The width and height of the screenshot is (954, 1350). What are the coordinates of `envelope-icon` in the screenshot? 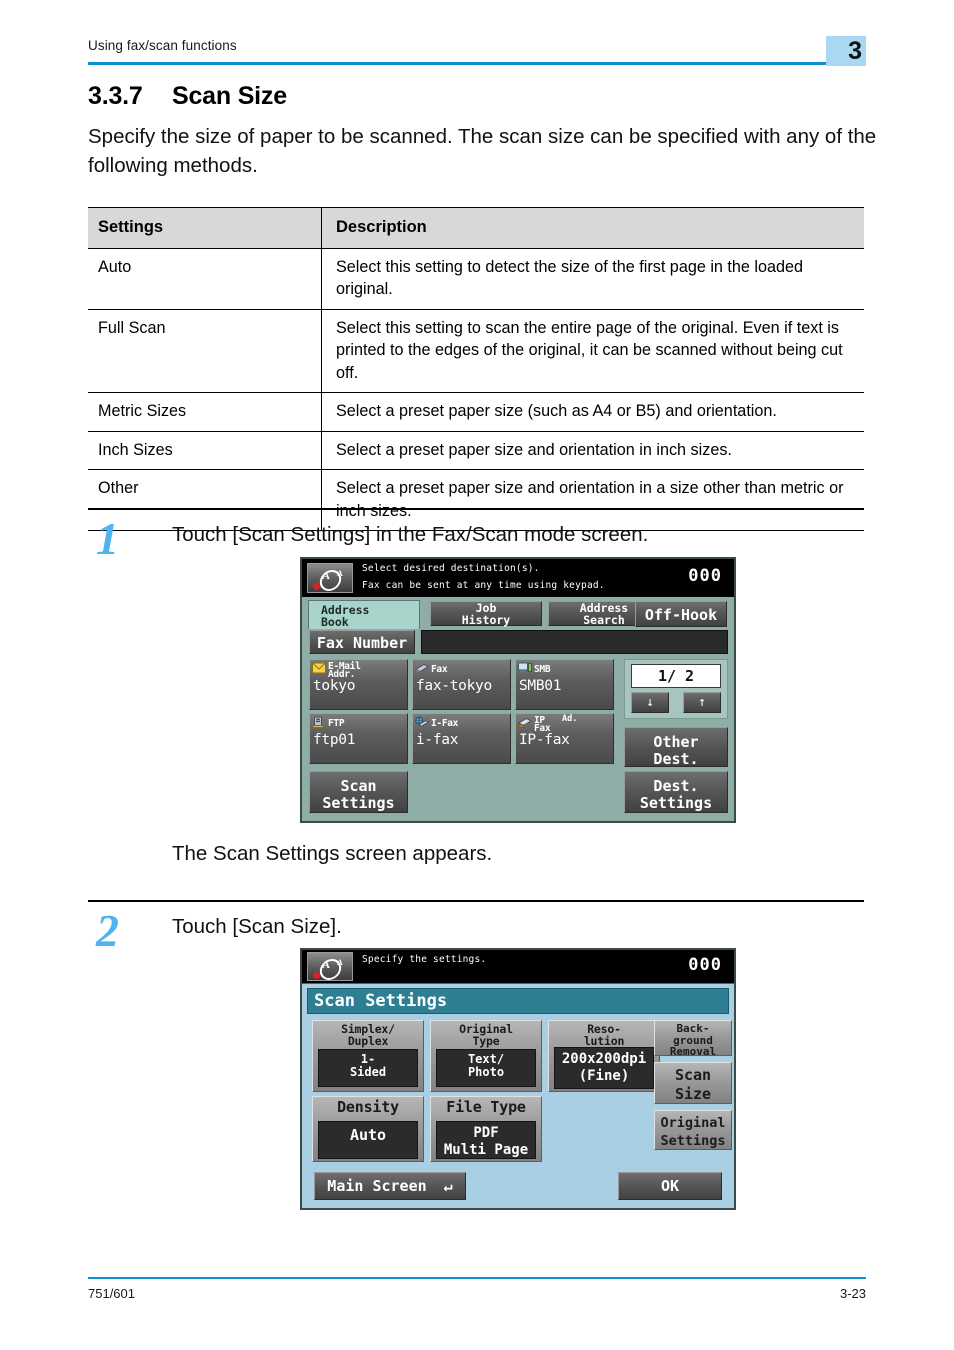 It's located at (319, 668).